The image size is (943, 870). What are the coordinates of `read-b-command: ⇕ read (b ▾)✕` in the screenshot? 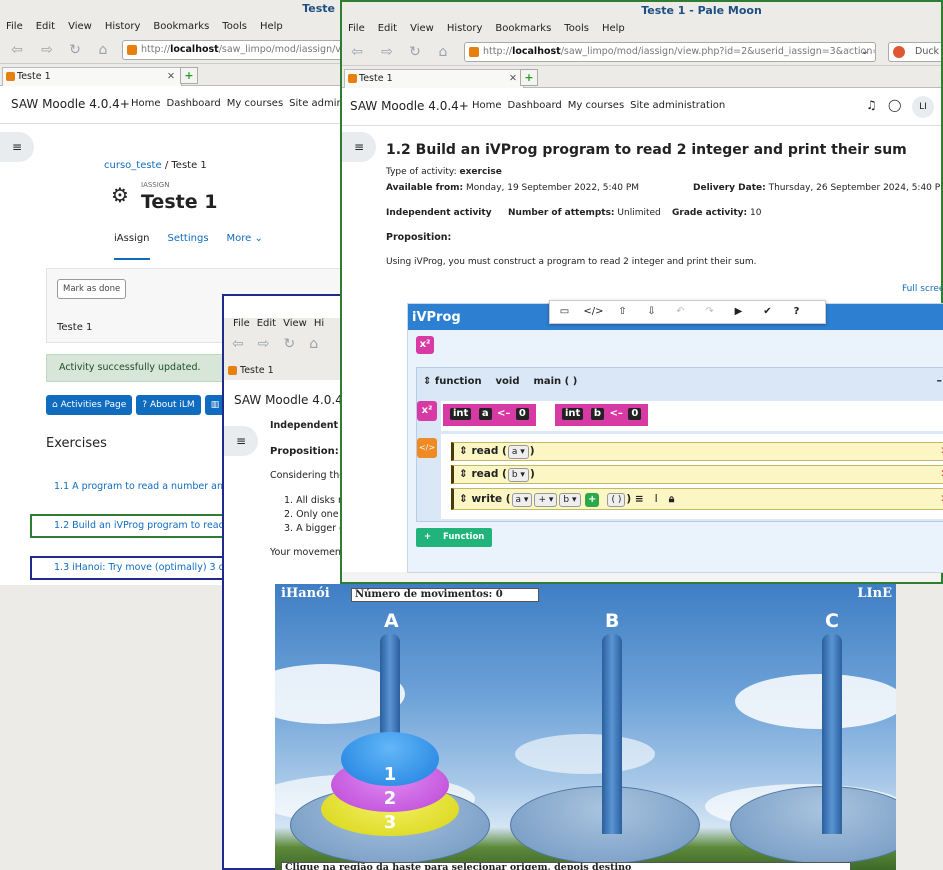 It's located at (697, 474).